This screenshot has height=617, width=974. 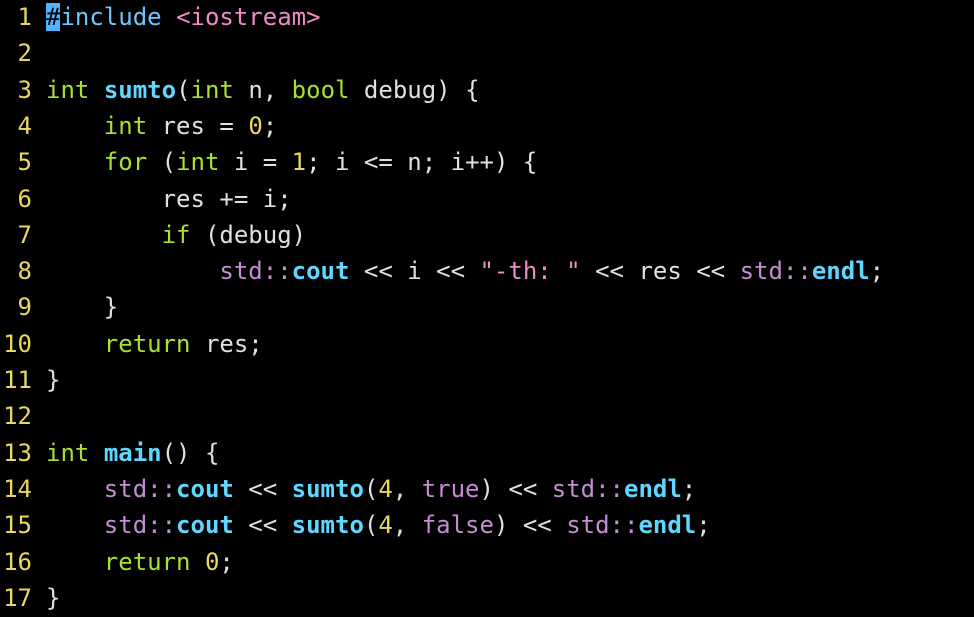 What do you see at coordinates (17, 416) in the screenshot?
I see `line-number: 12` at bounding box center [17, 416].